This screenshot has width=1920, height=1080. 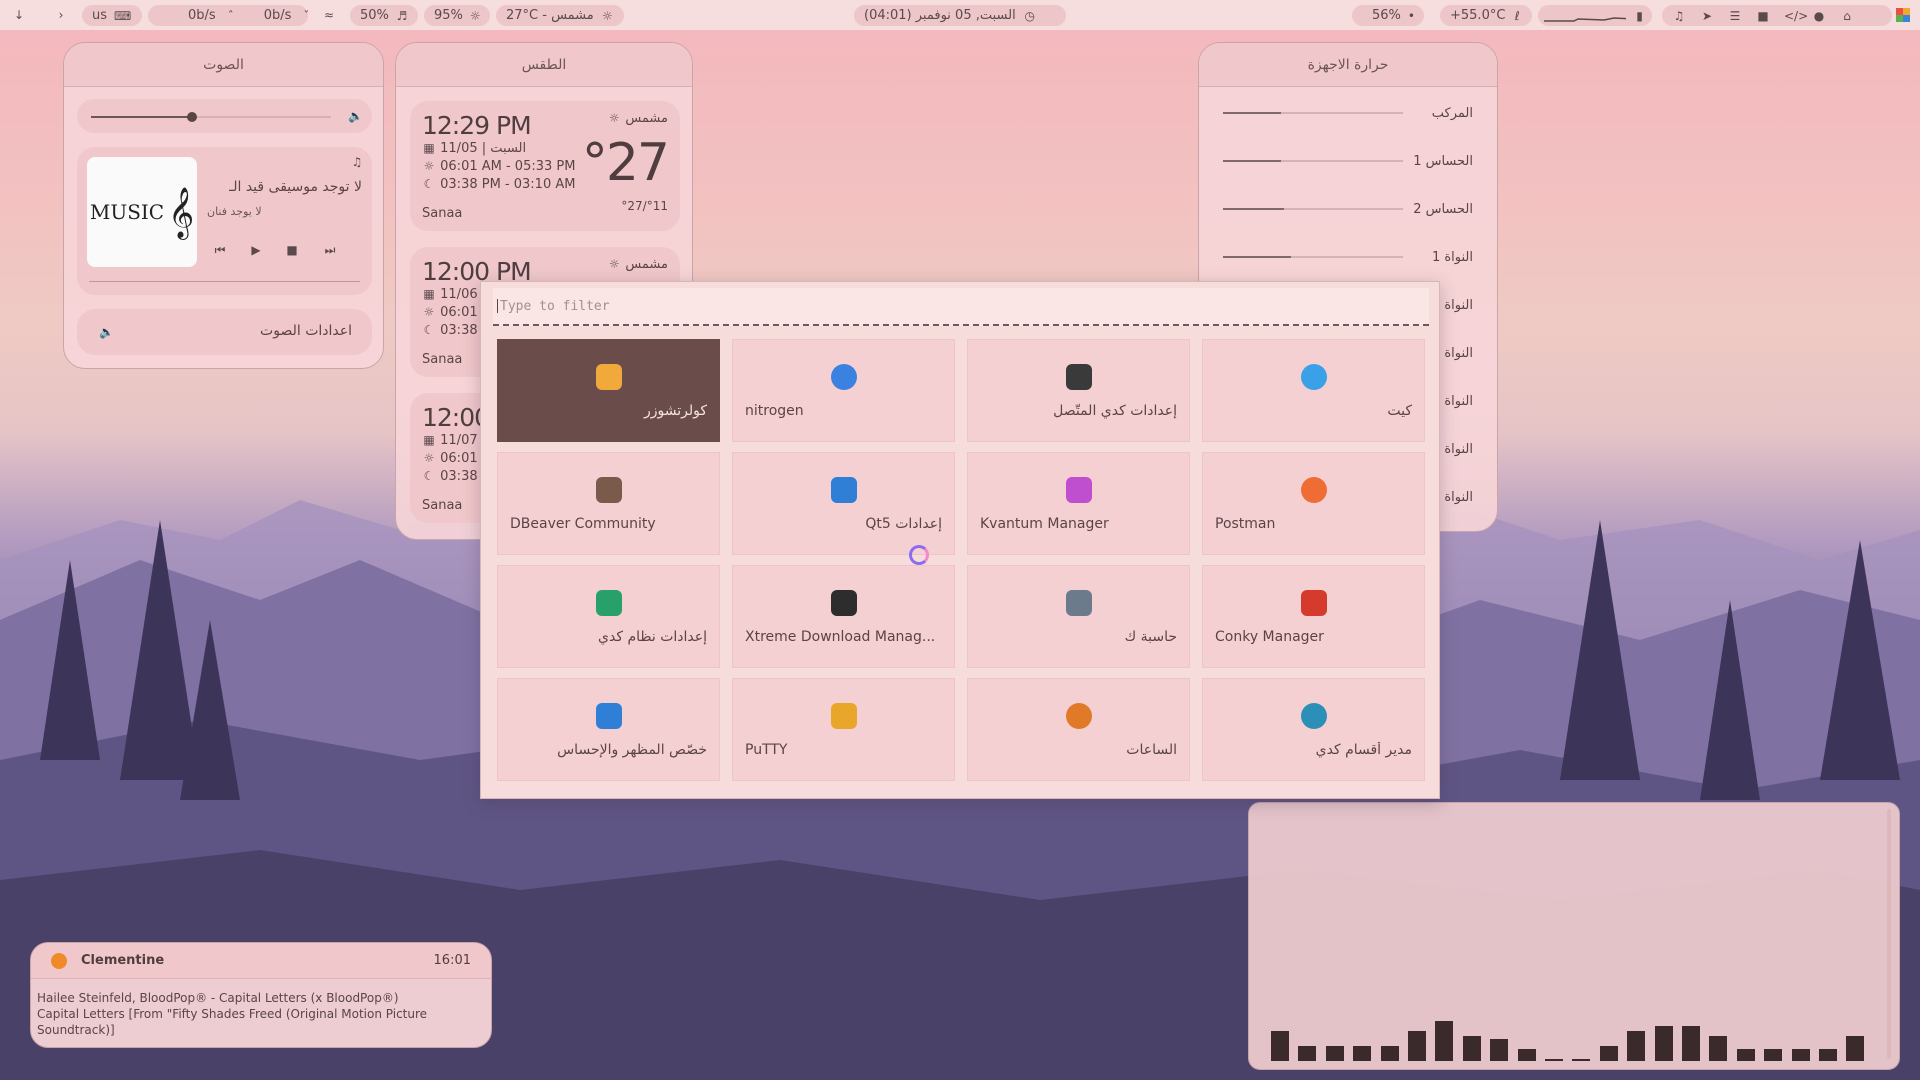 What do you see at coordinates (1313, 603) in the screenshot?
I see `conky-icon` at bounding box center [1313, 603].